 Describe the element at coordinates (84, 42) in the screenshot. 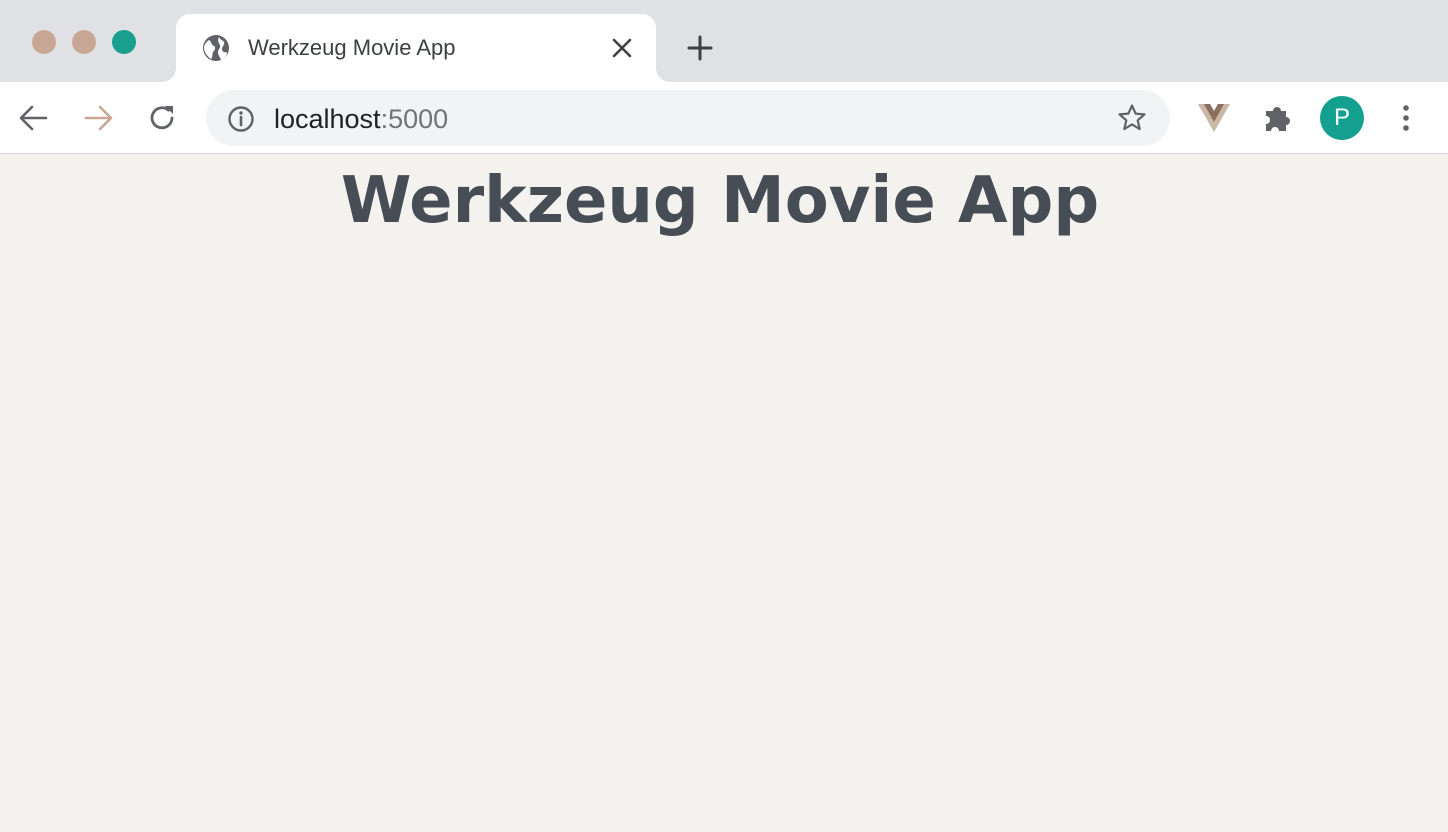

I see `window-minimize-button` at that location.